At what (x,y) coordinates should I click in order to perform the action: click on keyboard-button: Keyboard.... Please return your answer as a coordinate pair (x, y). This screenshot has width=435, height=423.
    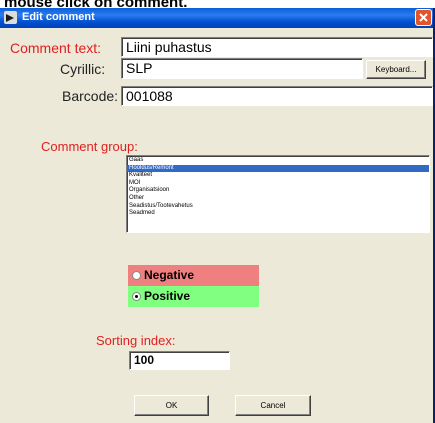
    Looking at the image, I should click on (396, 69).